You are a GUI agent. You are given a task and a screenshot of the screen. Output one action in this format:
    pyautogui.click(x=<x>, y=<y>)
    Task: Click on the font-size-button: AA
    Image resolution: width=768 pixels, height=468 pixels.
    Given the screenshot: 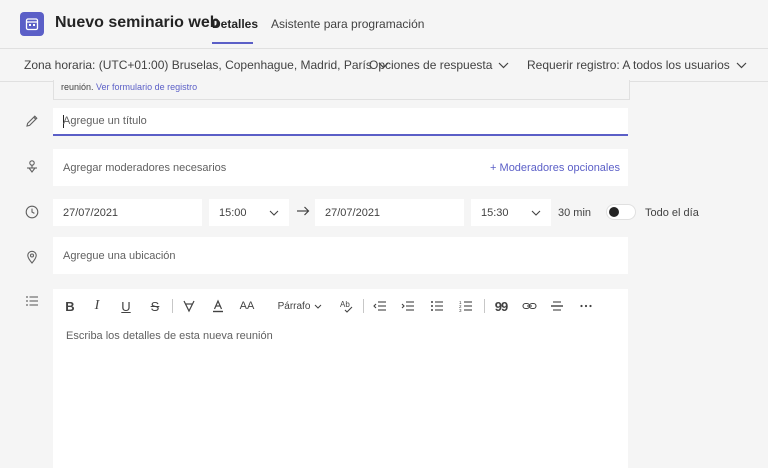 What is the action you would take?
    pyautogui.click(x=247, y=306)
    